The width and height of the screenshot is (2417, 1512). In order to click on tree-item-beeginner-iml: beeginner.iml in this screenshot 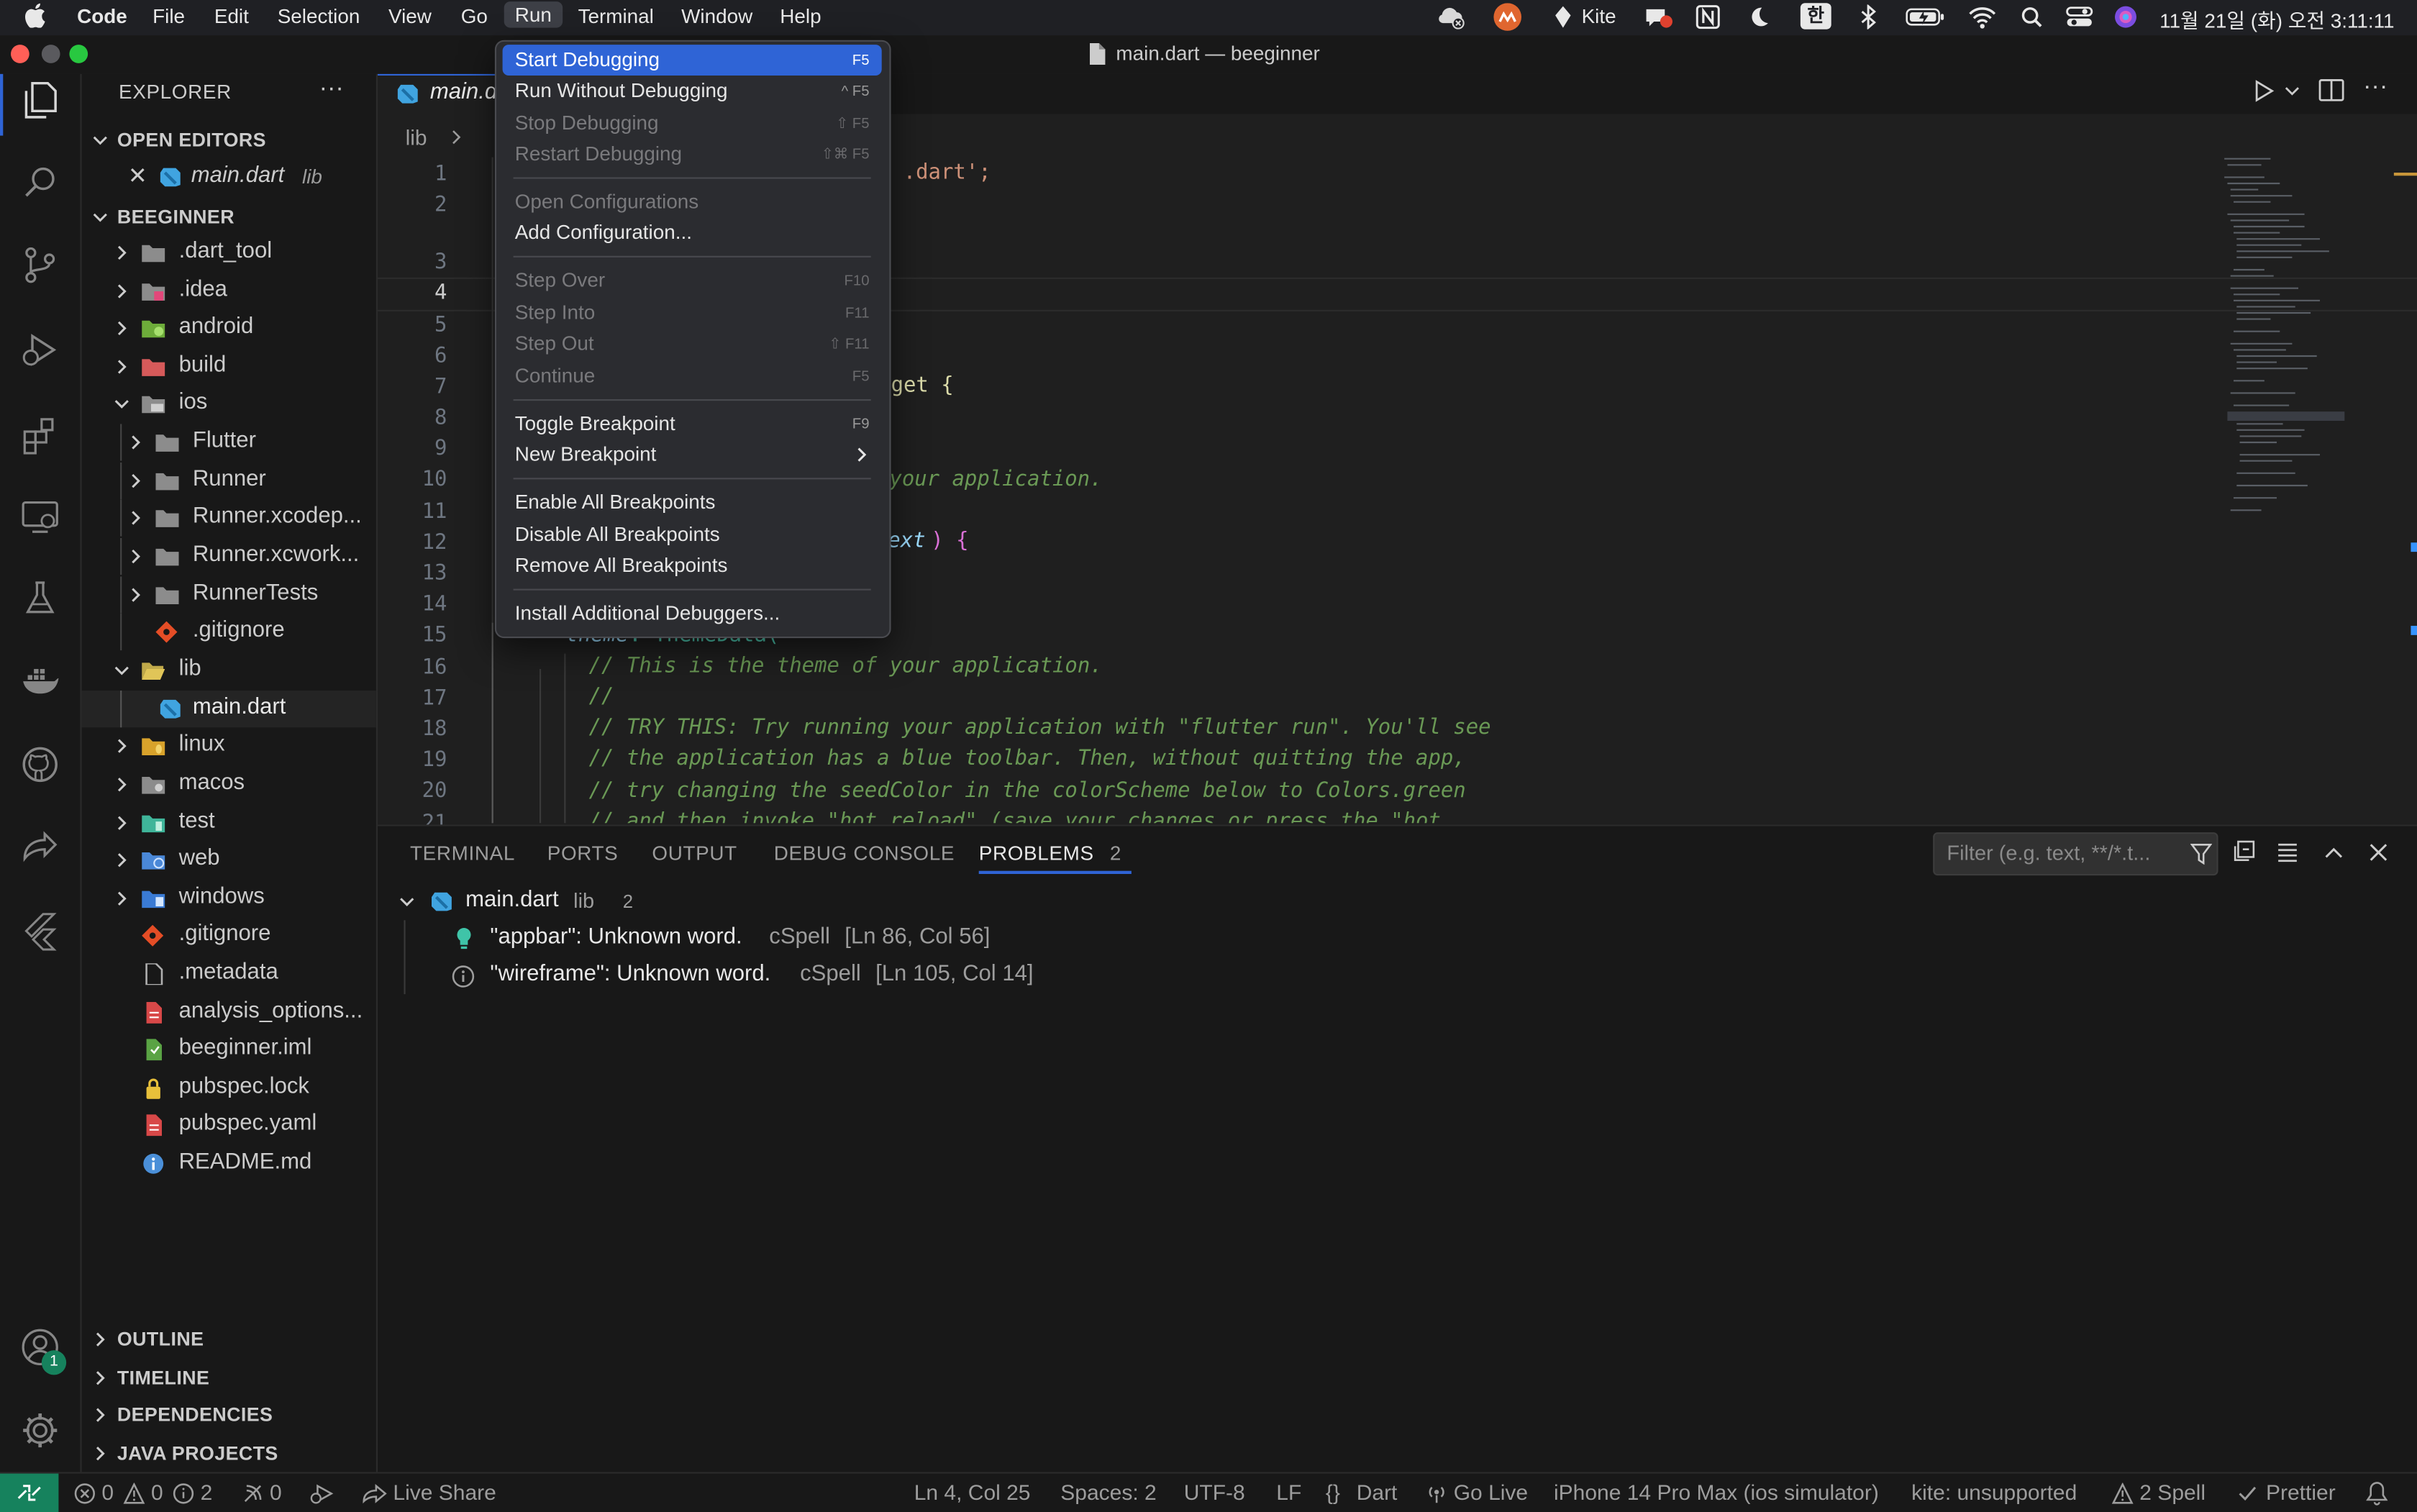, I will do `click(229, 1049)`.